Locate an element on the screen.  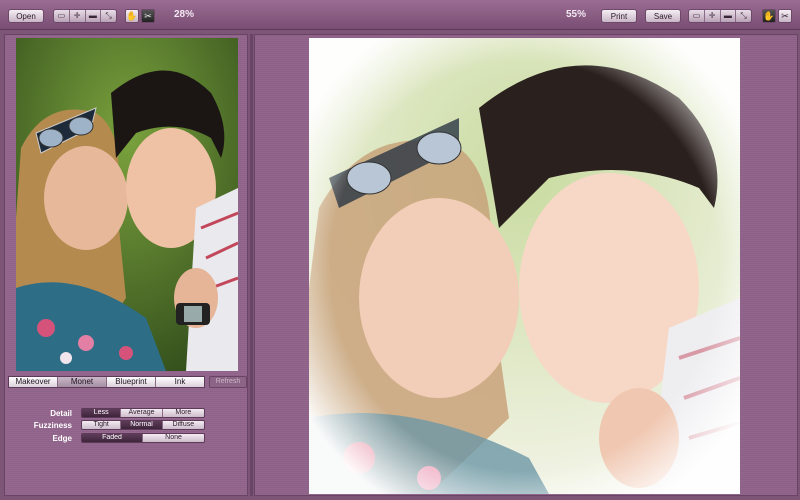
left-zoom-level: 28% is located at coordinates (184, 14).